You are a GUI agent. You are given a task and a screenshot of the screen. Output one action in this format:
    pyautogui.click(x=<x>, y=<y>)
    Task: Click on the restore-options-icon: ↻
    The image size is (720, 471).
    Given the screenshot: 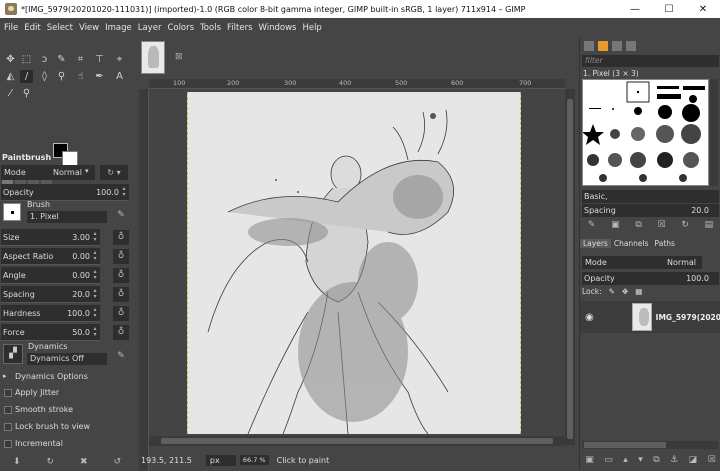 What is the action you would take?
    pyautogui.click(x=50, y=462)
    